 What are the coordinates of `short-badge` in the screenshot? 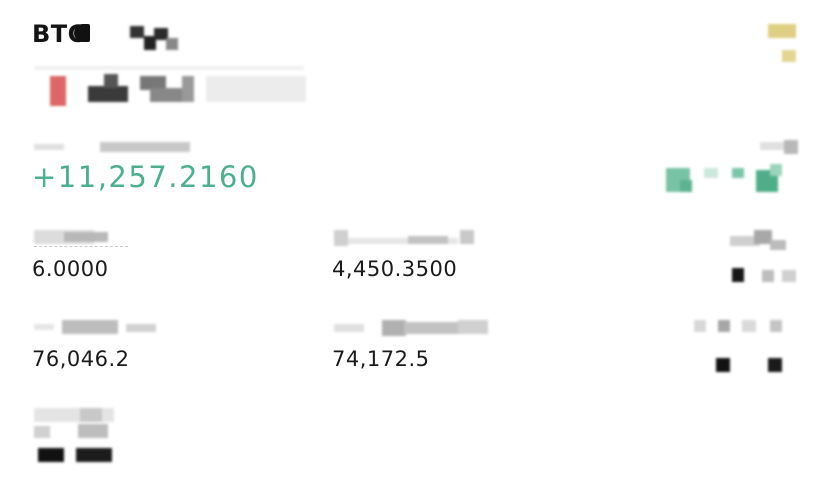 It's located at (58, 91).